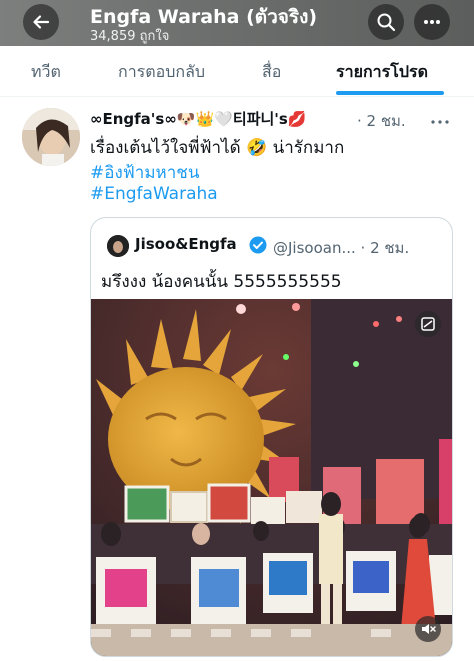 This screenshot has width=474, height=661. I want to click on tweet-timestamp: · 2 ชม., so click(381, 121).